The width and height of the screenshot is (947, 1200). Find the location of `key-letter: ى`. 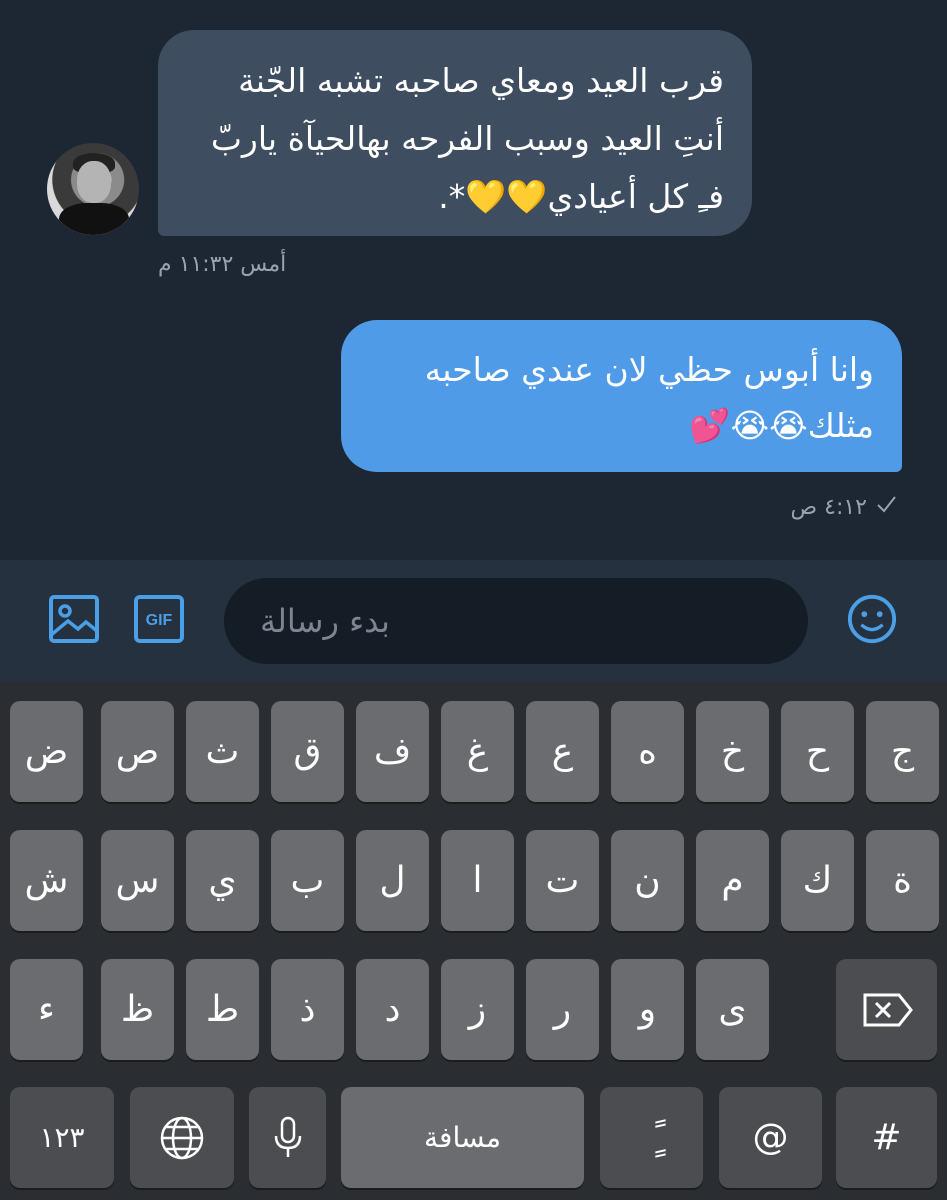

key-letter: ى is located at coordinates (732, 1009).